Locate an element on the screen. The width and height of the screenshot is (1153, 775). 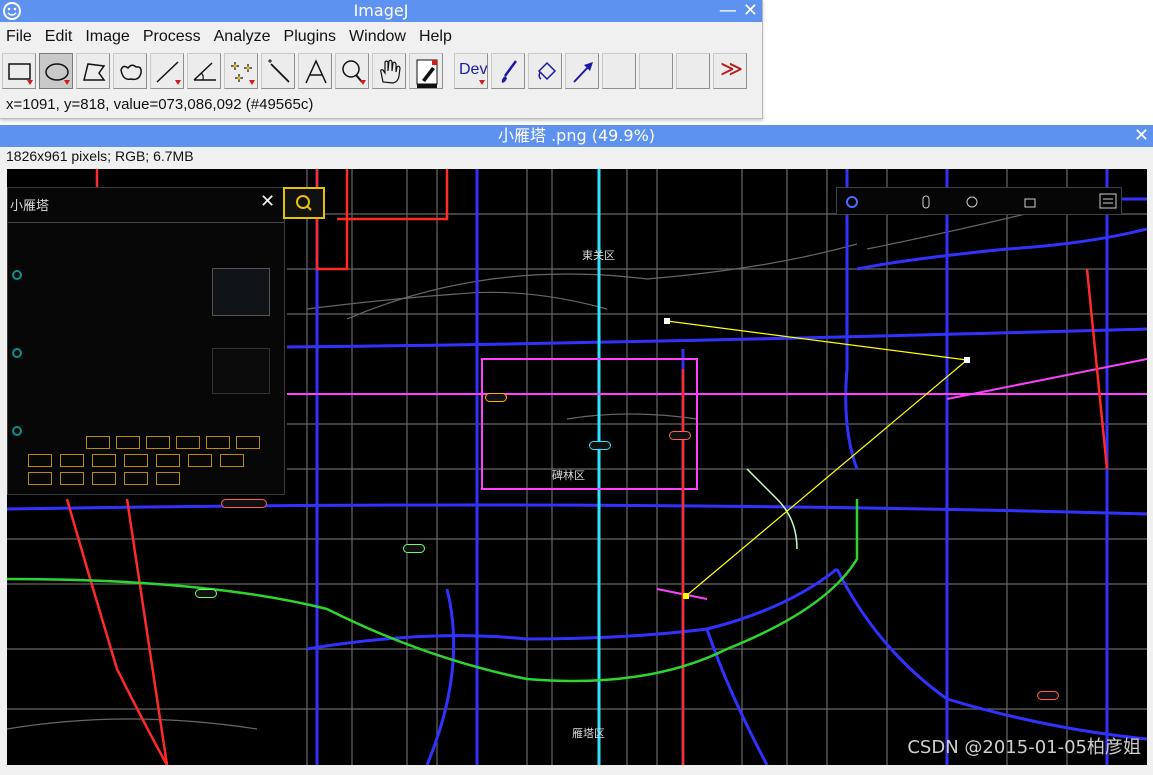
image-info: 1826x961 pixels; RGB; 6.7MB is located at coordinates (100, 156).